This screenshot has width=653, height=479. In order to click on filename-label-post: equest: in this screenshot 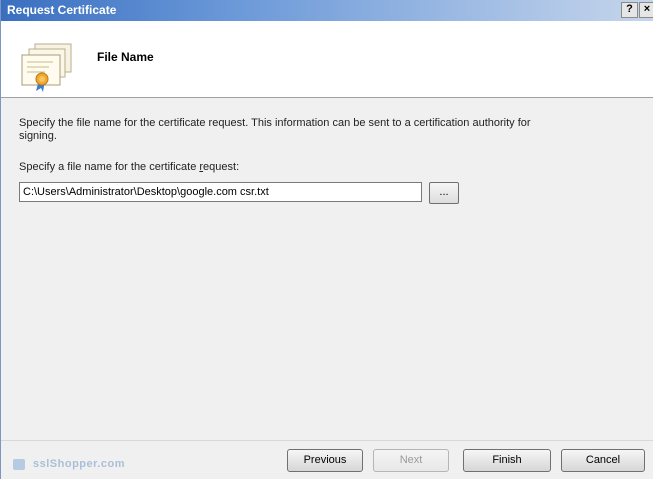, I will do `click(221, 167)`.